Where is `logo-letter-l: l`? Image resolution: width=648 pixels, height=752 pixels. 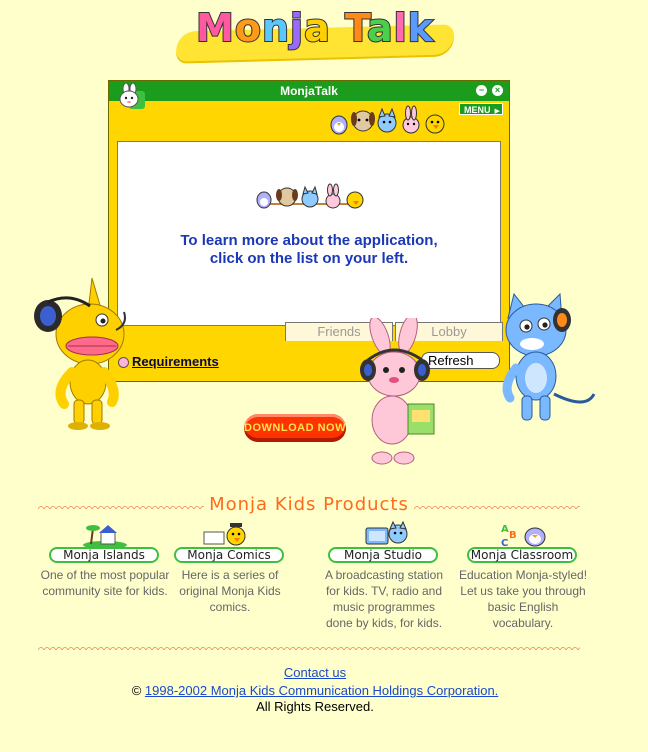 logo-letter-l: l is located at coordinates (400, 28).